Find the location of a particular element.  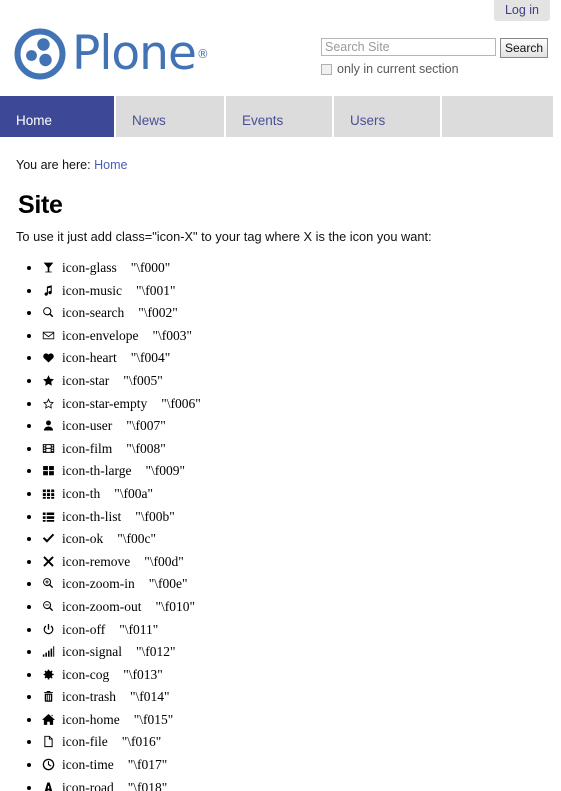

off-icon is located at coordinates (52, 631).